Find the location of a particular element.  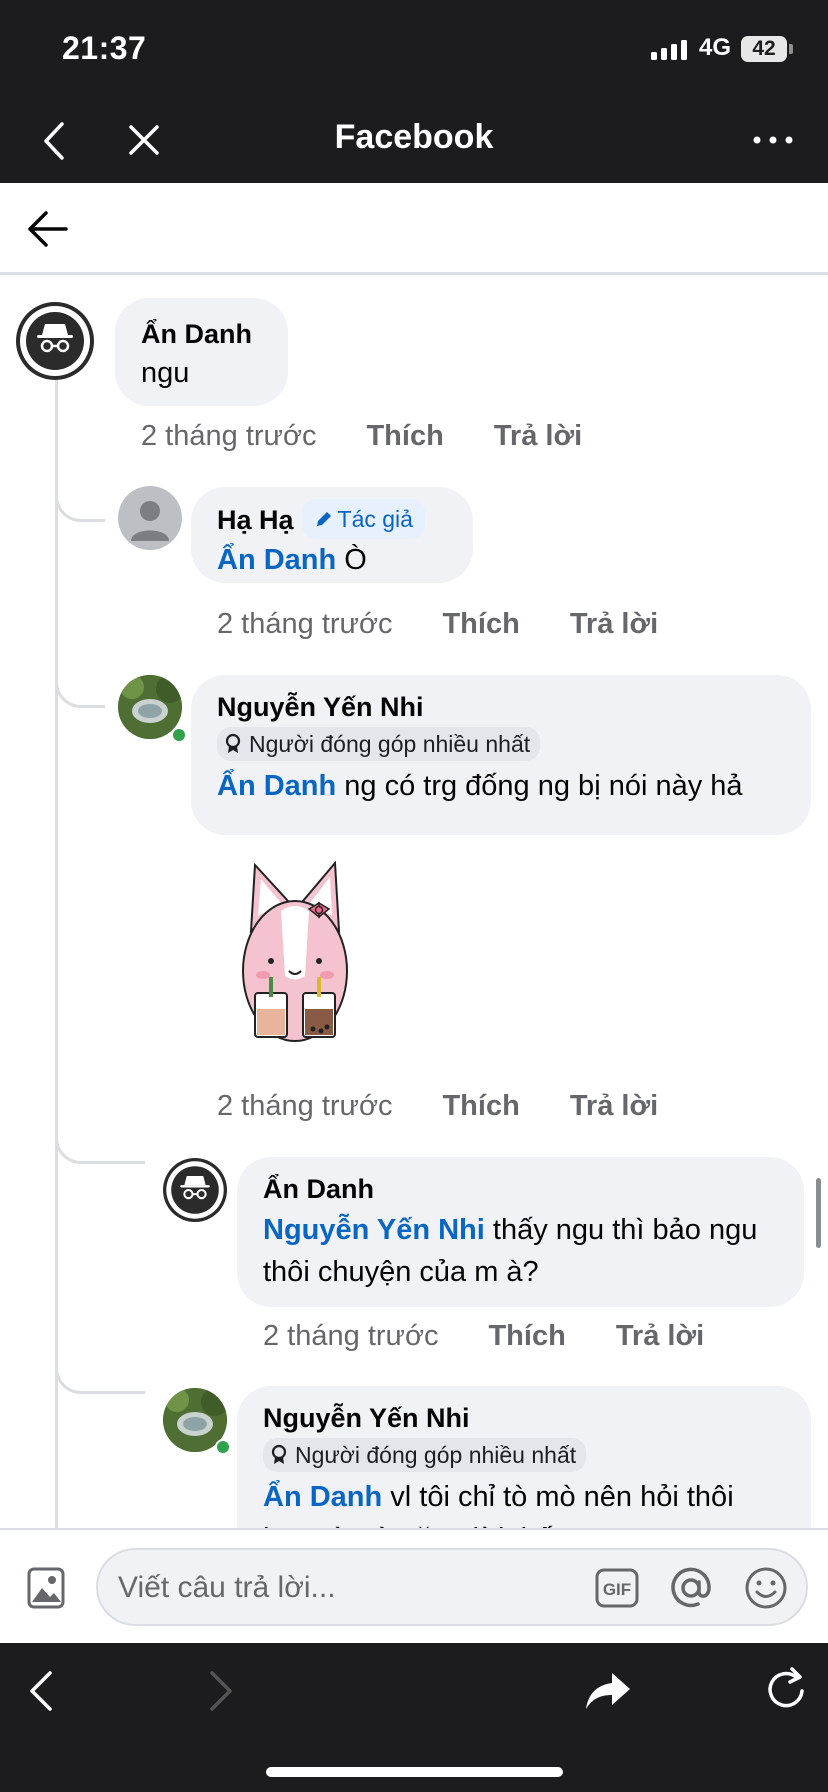

reply-input is located at coordinates (353, 1588).